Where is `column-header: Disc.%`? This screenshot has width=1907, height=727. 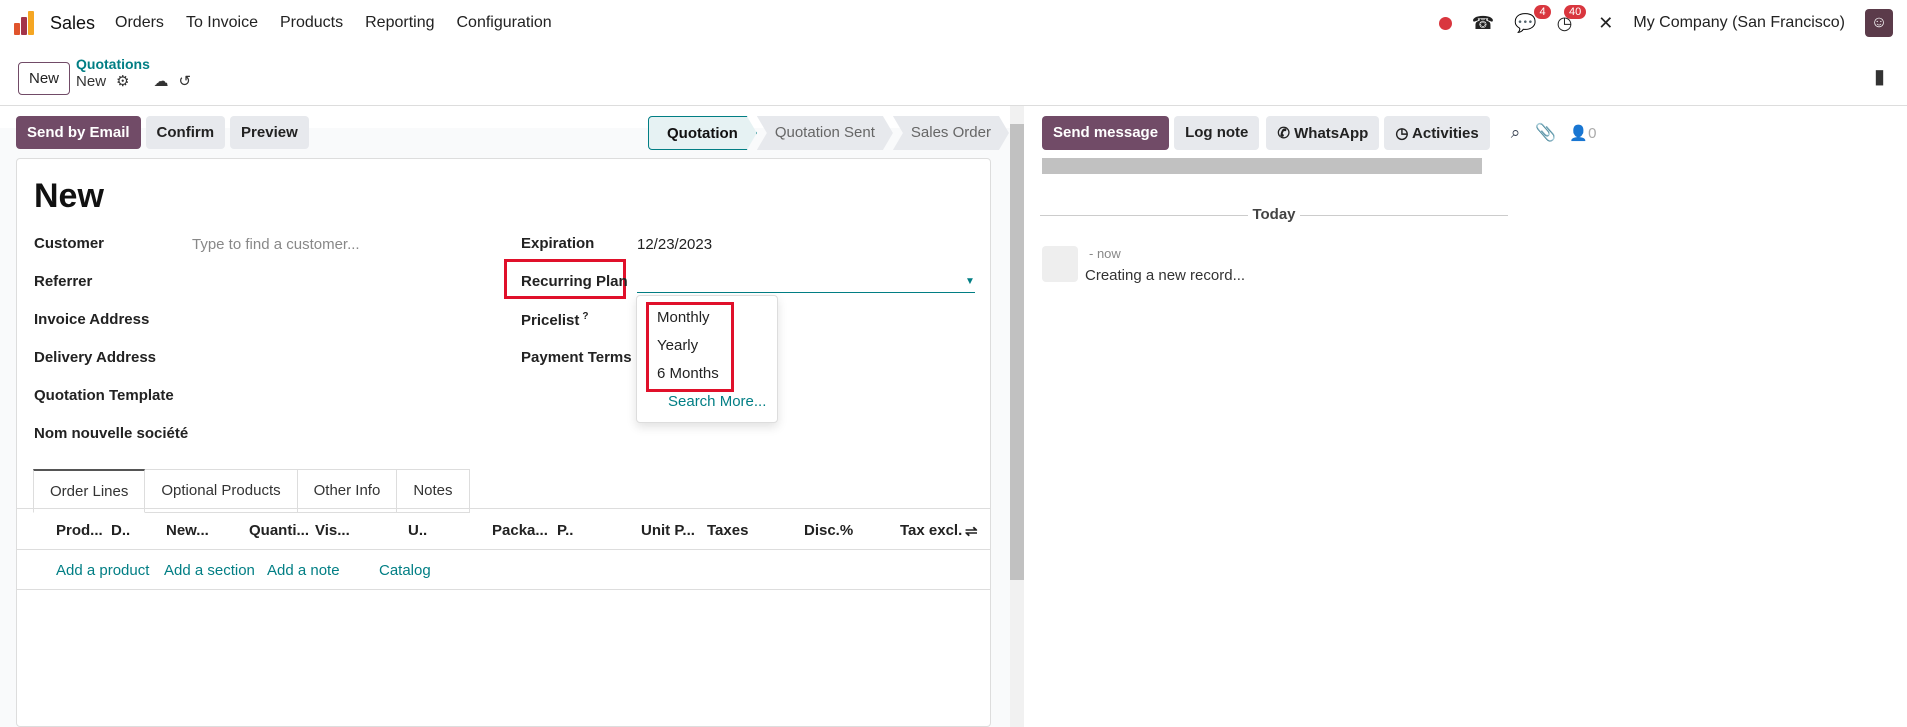
column-header: Disc.% is located at coordinates (828, 530).